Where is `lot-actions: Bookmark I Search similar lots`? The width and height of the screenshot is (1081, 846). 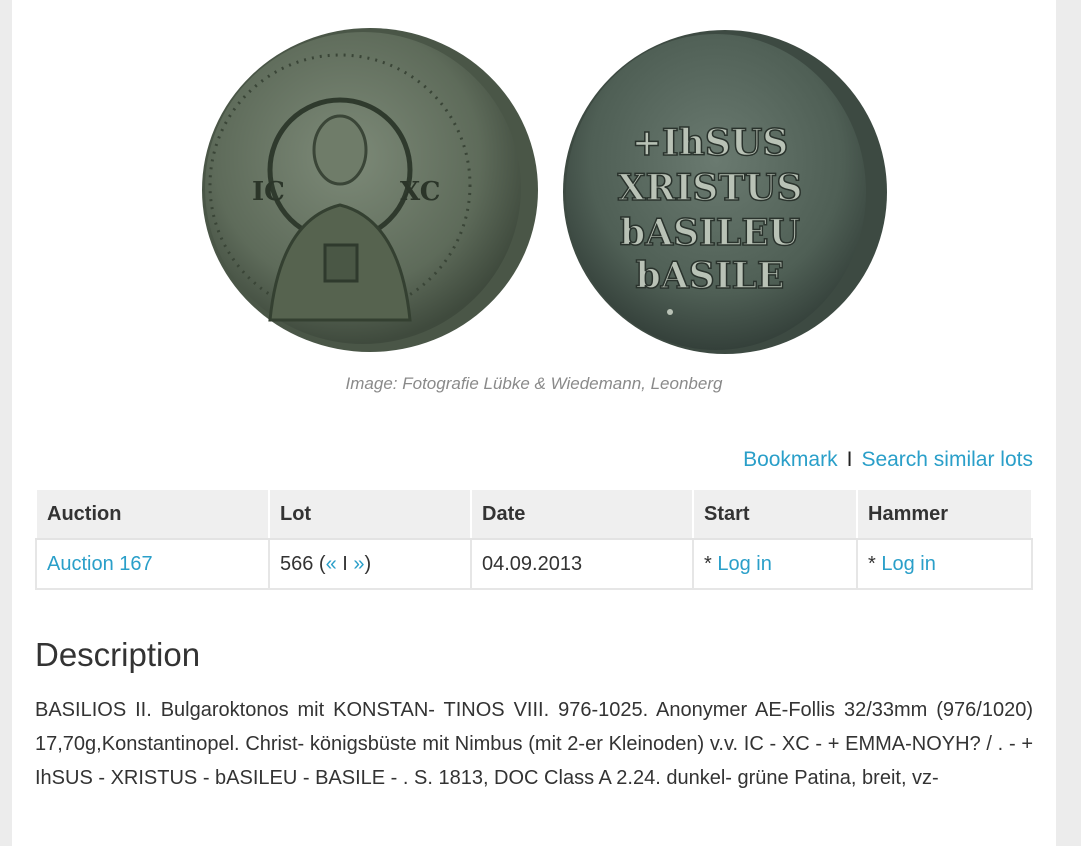
lot-actions: Bookmark I Search similar lots is located at coordinates (888, 460).